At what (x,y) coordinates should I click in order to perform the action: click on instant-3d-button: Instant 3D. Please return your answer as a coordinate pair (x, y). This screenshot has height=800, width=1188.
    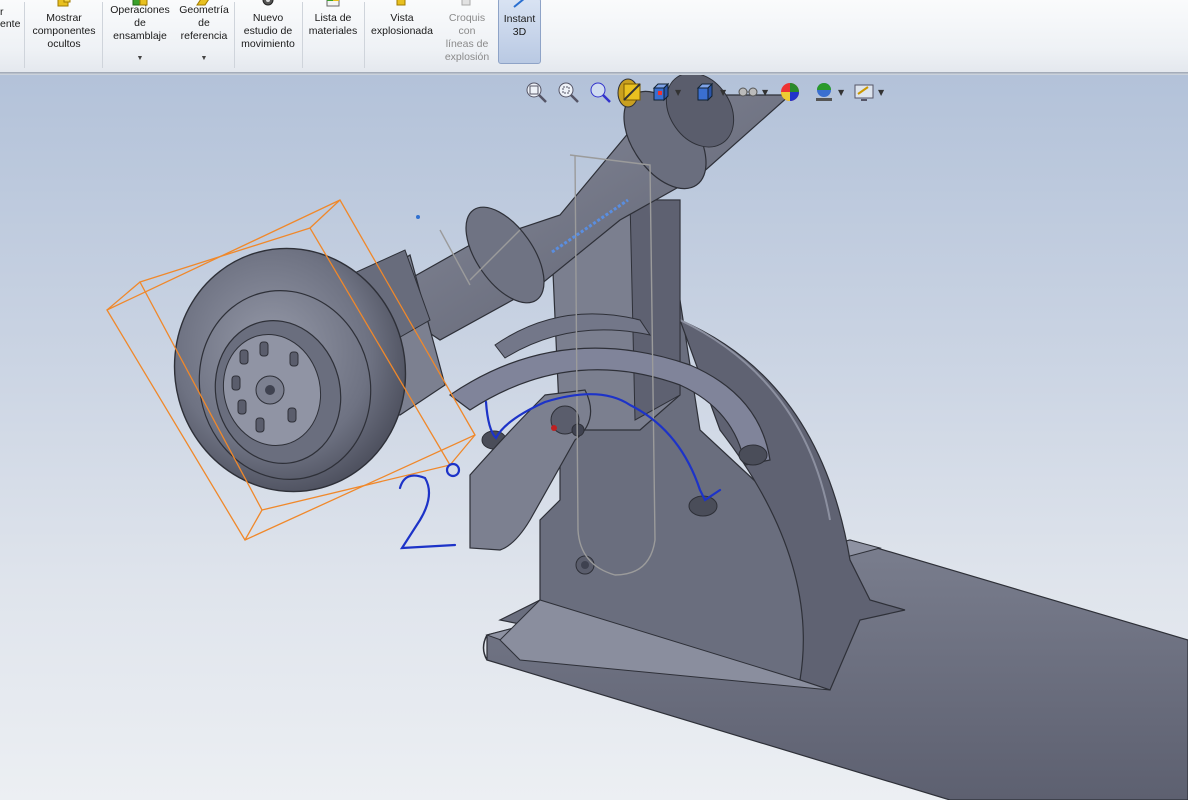
    Looking at the image, I should click on (519, 32).